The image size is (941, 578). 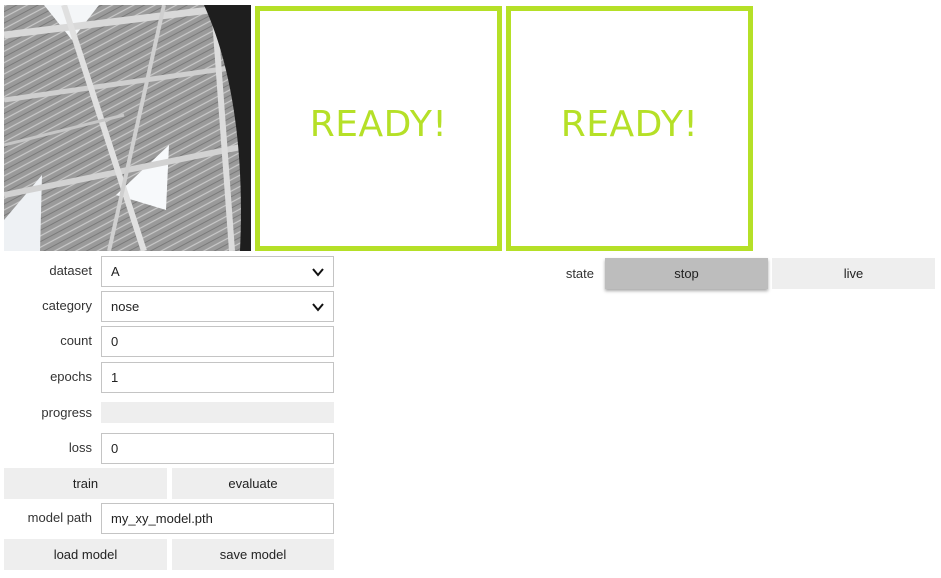 What do you see at coordinates (115, 341) in the screenshot?
I see `count-value: 0` at bounding box center [115, 341].